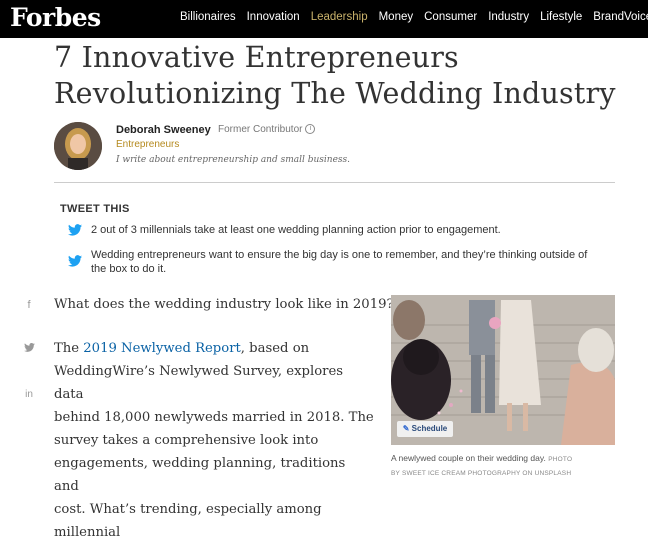 The height and width of the screenshot is (544, 648). Describe the element at coordinates (275, 348) in the screenshot. I see `paragraph-2-line: , based on` at that location.